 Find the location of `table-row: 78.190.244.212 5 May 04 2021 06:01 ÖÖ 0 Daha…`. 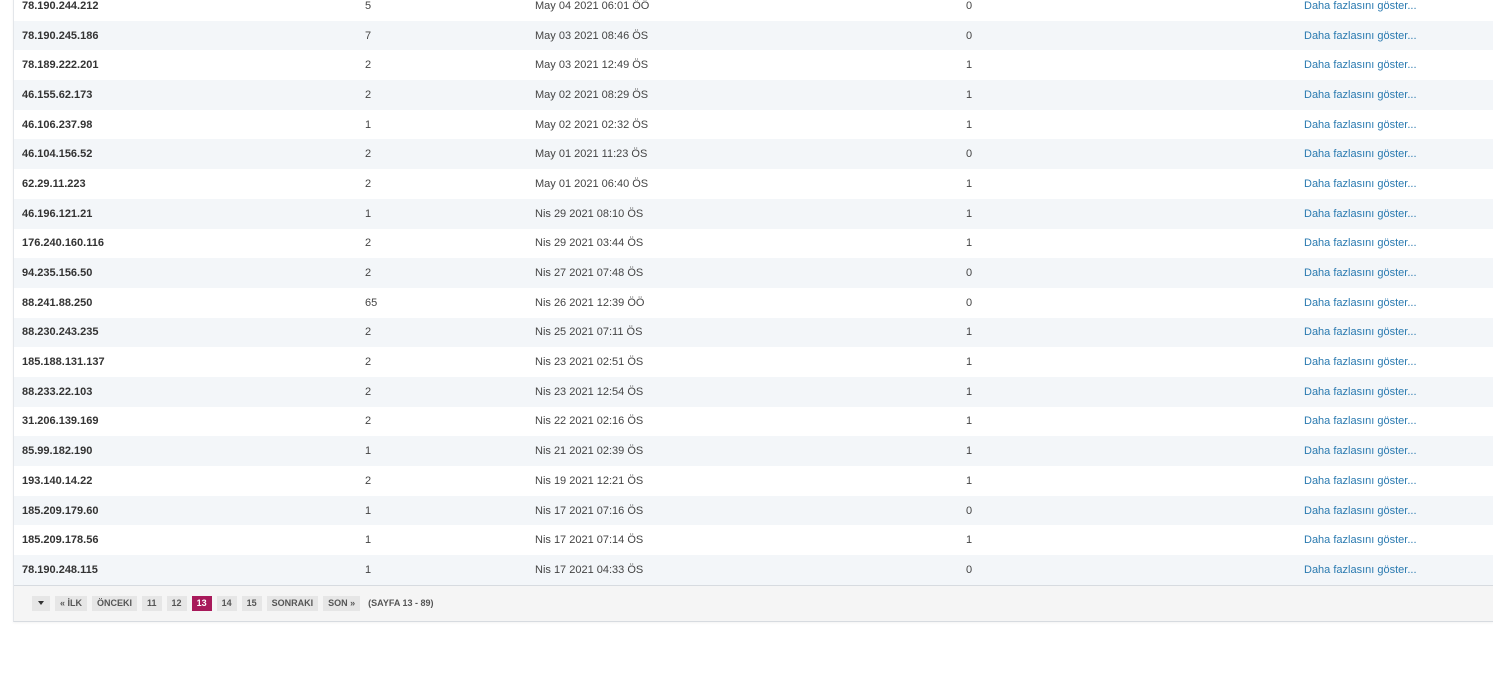

table-row: 78.190.244.212 5 May 04 2021 06:01 ÖÖ 0 Daha… is located at coordinates (753, 10).